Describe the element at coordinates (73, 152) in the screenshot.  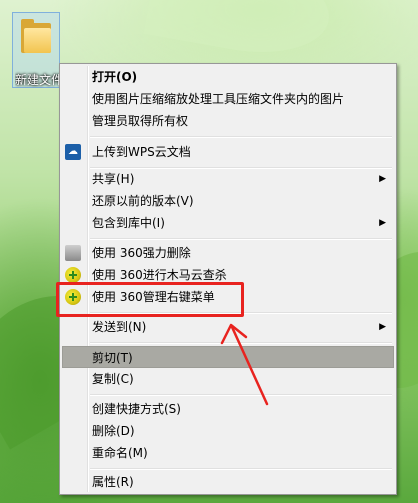
I see `wps-cloud-icon: ☁` at that location.